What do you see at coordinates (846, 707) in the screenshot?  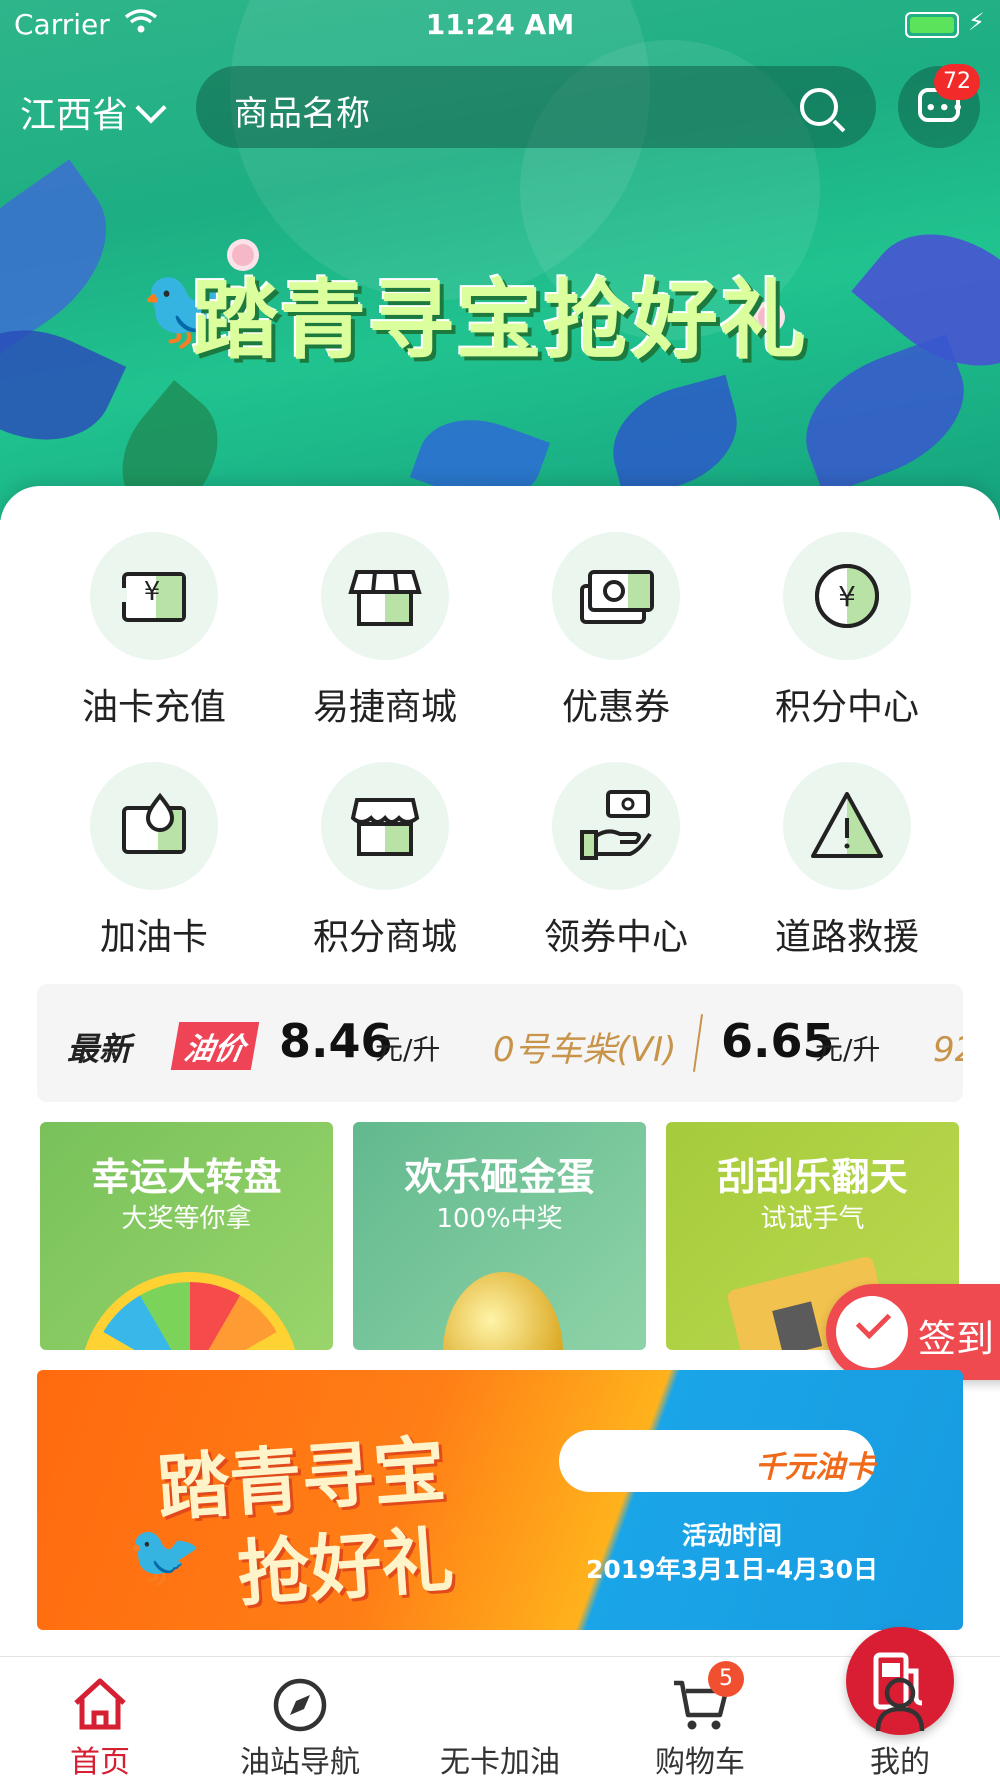 I see `service-label: 积分中心` at bounding box center [846, 707].